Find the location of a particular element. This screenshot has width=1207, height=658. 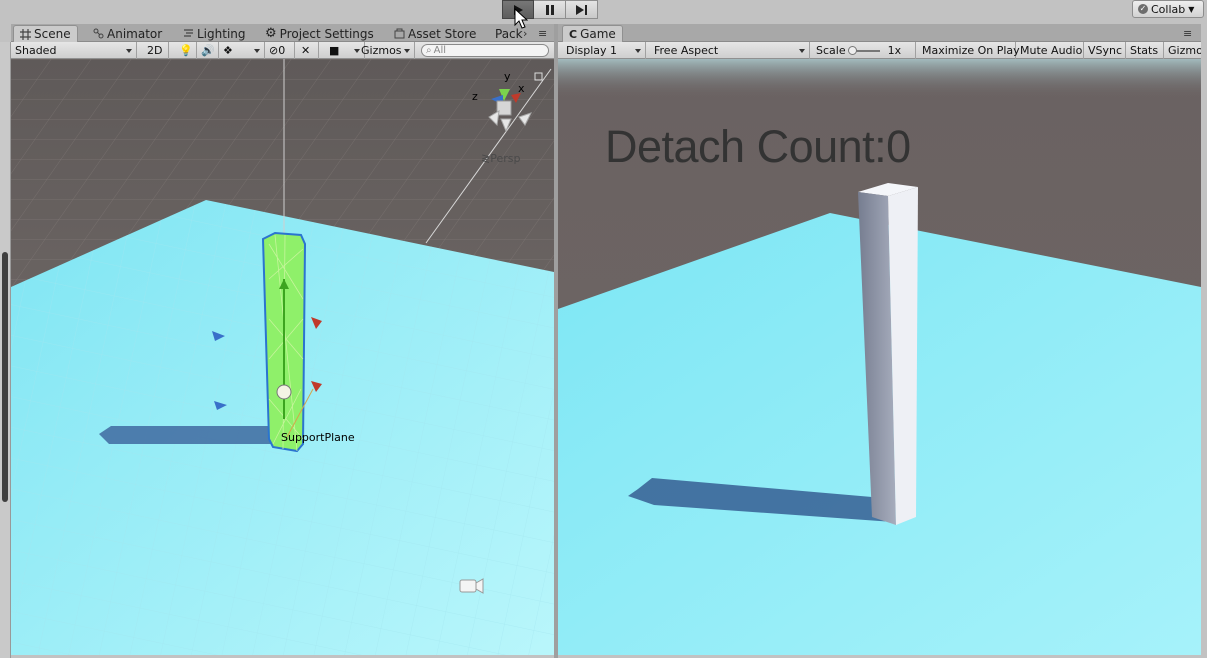

maximize-on-play-toggle: Maximize On Play is located at coordinates (969, 50).